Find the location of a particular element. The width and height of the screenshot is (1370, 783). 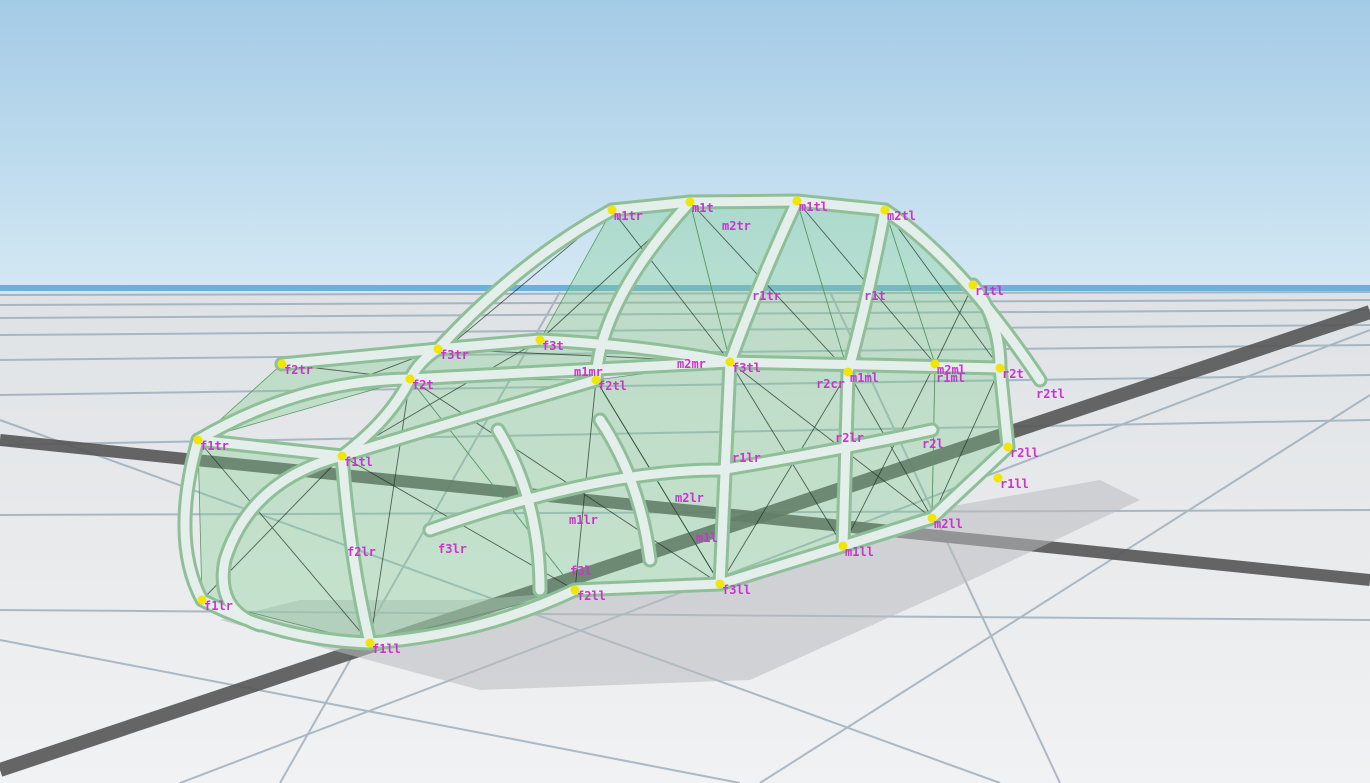

node-label-m1mr: m1mr is located at coordinates (588, 372).